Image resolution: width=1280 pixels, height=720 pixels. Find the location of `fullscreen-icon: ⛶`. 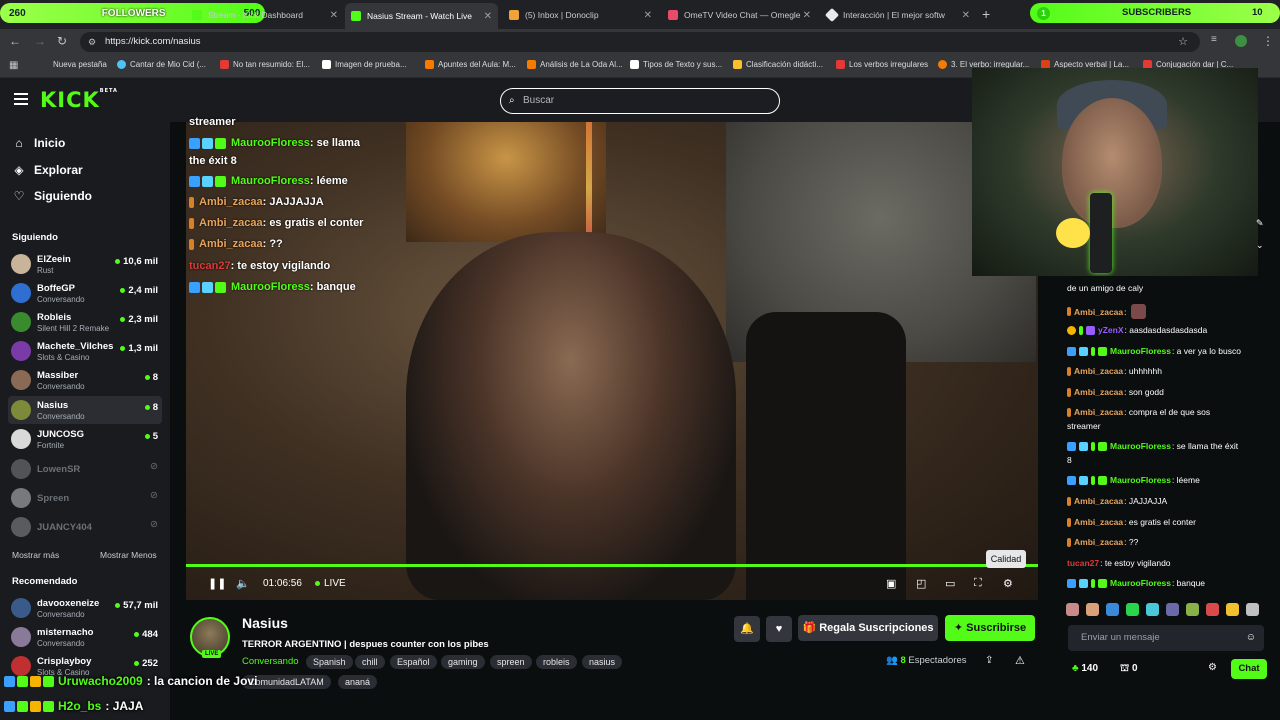

fullscreen-icon: ⛶ is located at coordinates (978, 583).